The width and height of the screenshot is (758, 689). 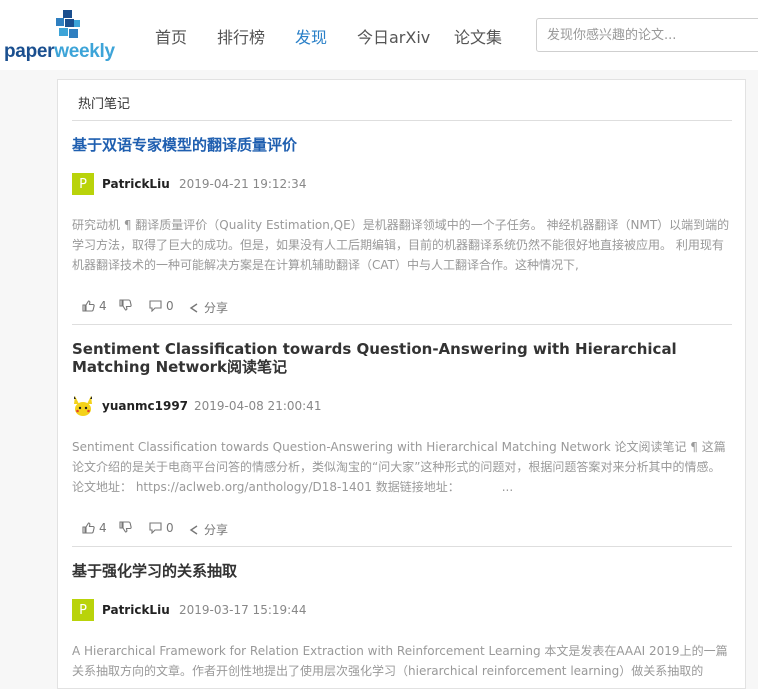 What do you see at coordinates (392, 145) in the screenshot?
I see `note-title-link: 基于双语专家模型的翻译质量评价` at bounding box center [392, 145].